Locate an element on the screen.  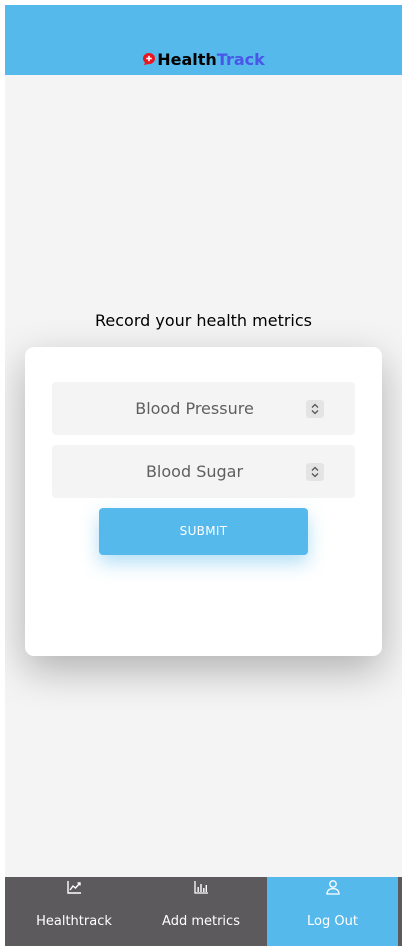
blood-sugar-input: Blood Sugar is located at coordinates (203, 471).